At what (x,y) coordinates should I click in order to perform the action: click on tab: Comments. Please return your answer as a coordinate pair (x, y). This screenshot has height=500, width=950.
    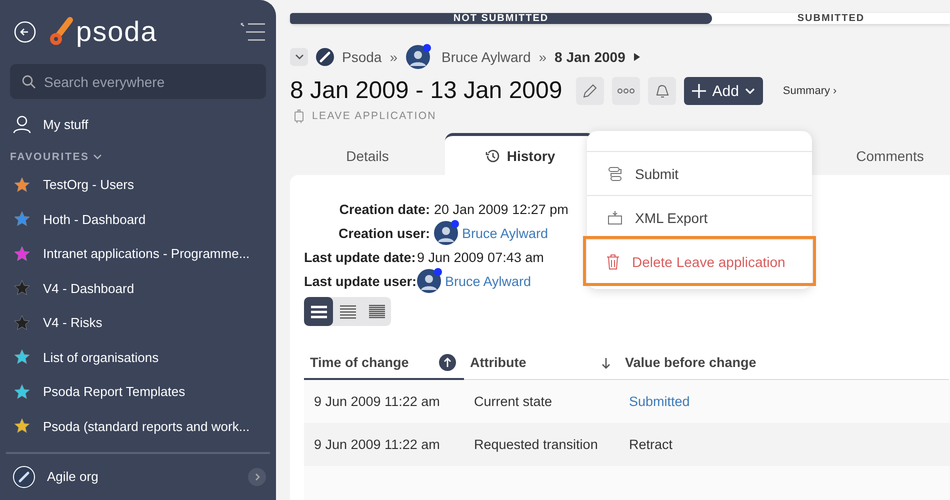
    Looking at the image, I should click on (890, 156).